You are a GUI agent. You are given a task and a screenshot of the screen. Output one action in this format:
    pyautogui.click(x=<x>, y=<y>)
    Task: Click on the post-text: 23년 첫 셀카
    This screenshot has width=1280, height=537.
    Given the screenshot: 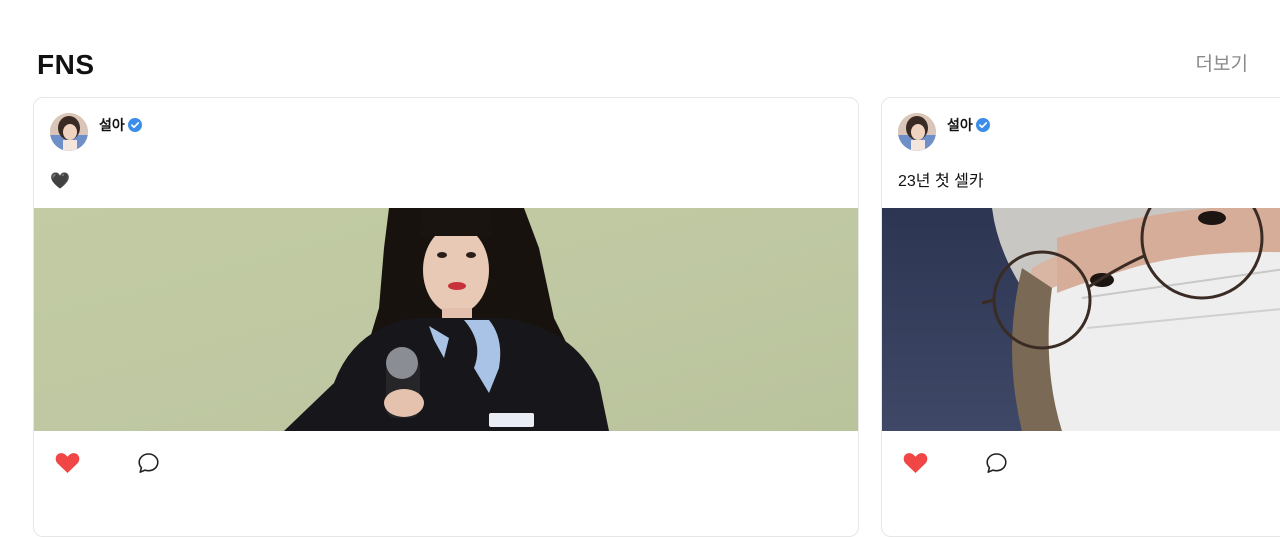 What is the action you would take?
    pyautogui.click(x=941, y=181)
    